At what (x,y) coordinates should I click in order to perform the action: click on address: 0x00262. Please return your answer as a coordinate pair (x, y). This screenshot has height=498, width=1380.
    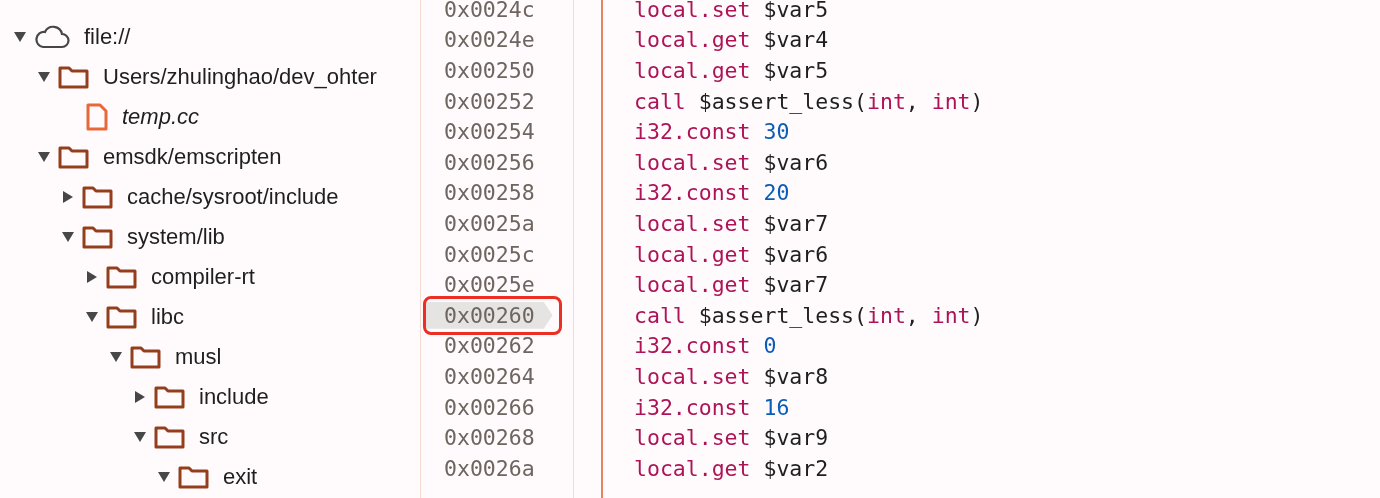
    Looking at the image, I should click on (489, 346).